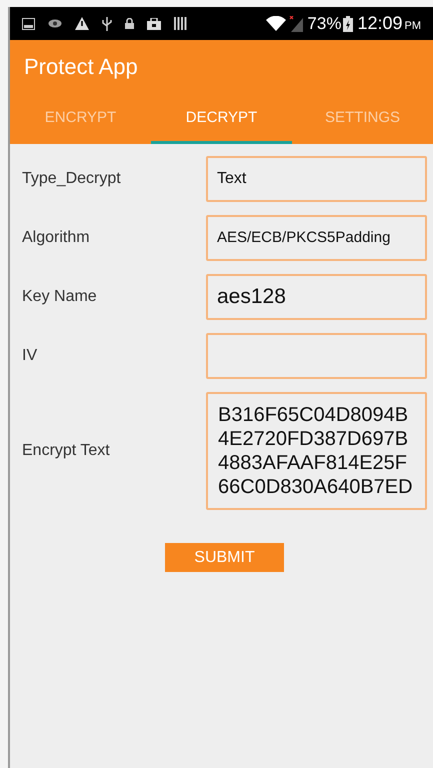 This screenshot has width=433, height=768. Describe the element at coordinates (316, 297) in the screenshot. I see `input-field: aes128` at that location.